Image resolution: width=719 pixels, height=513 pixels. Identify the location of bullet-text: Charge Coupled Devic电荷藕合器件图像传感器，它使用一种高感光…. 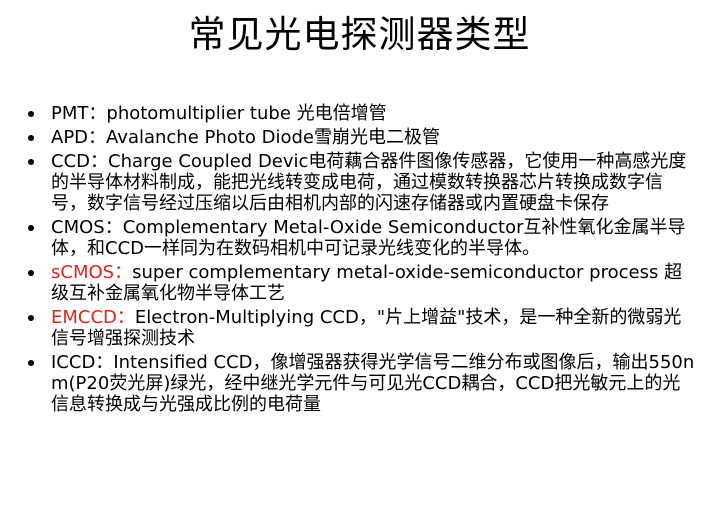
(369, 182).